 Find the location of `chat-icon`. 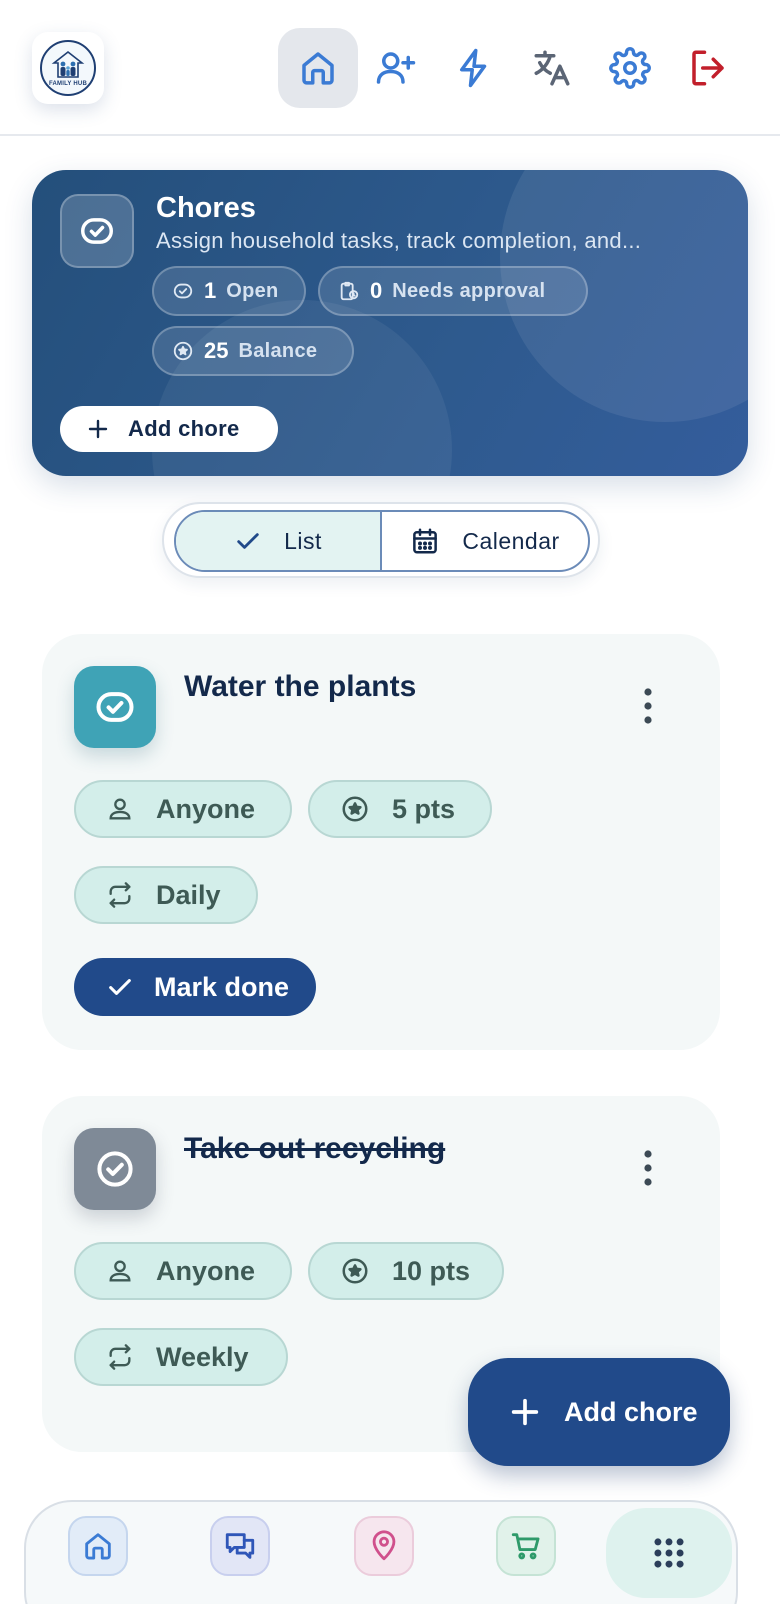

chat-icon is located at coordinates (240, 1546).